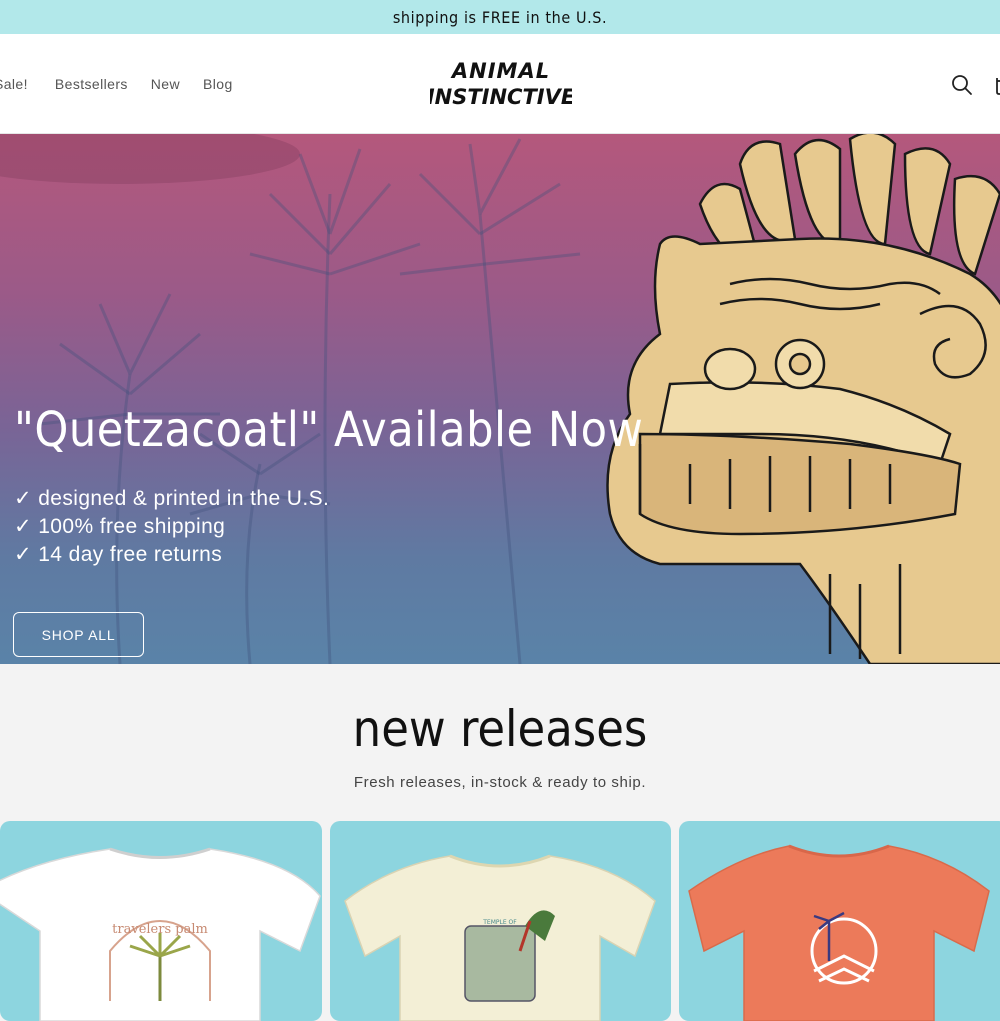 The height and width of the screenshot is (1021, 1000). Describe the element at coordinates (172, 498) in the screenshot. I see `feature-item: ✓ designed & printed in the U.S.` at that location.